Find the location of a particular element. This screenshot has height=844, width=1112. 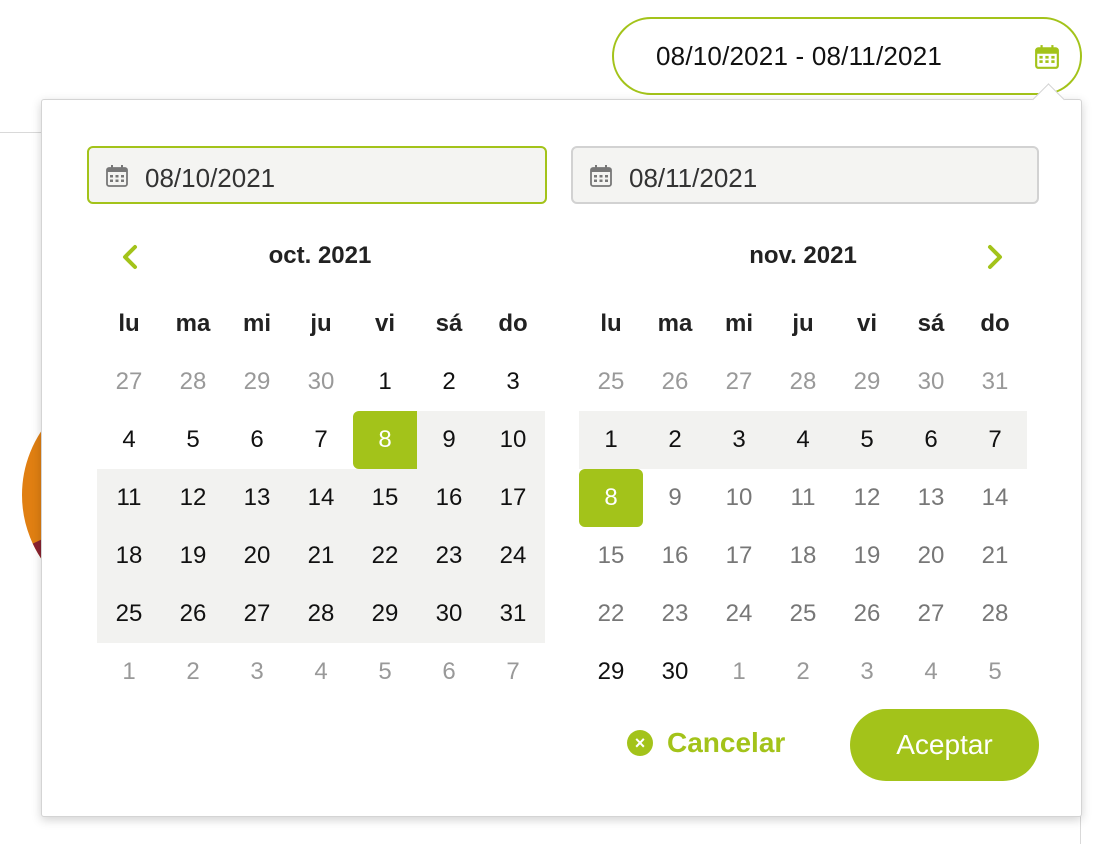

week-row: 29 30 1 2 3 4 5 is located at coordinates (803, 672).